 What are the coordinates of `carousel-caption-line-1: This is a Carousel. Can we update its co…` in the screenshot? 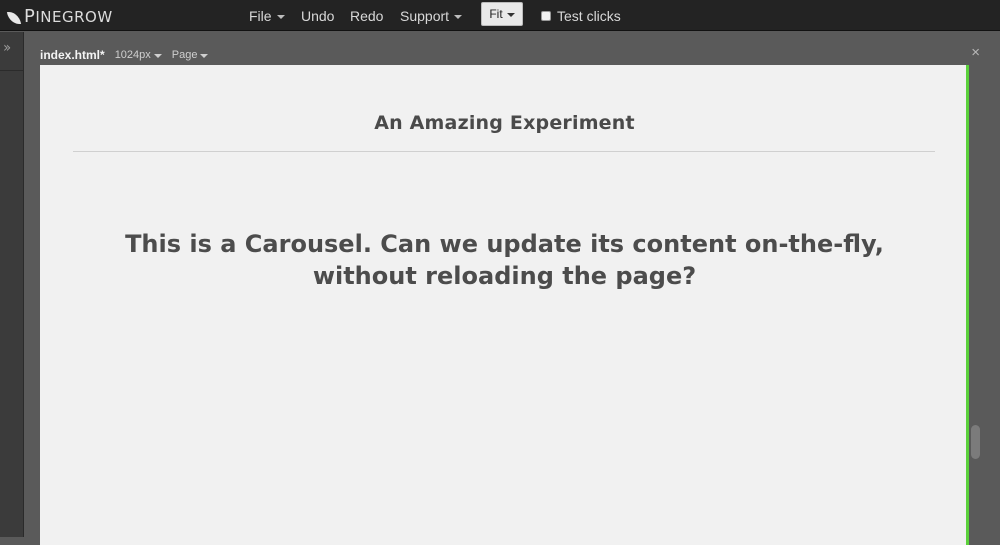 It's located at (504, 244).